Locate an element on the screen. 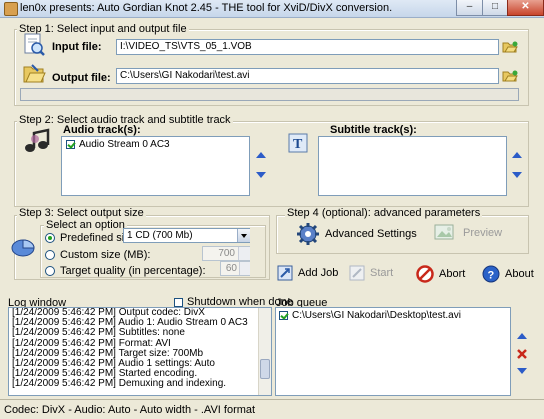 This screenshot has width=544, height=419. progress-bar is located at coordinates (269, 94).